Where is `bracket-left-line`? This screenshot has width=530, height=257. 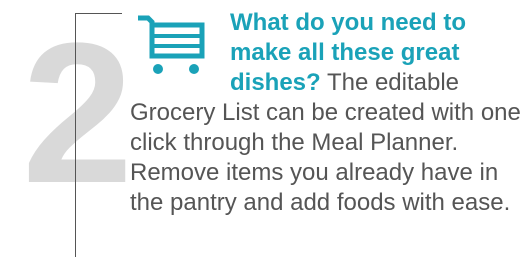 bracket-left-line is located at coordinates (75, 135).